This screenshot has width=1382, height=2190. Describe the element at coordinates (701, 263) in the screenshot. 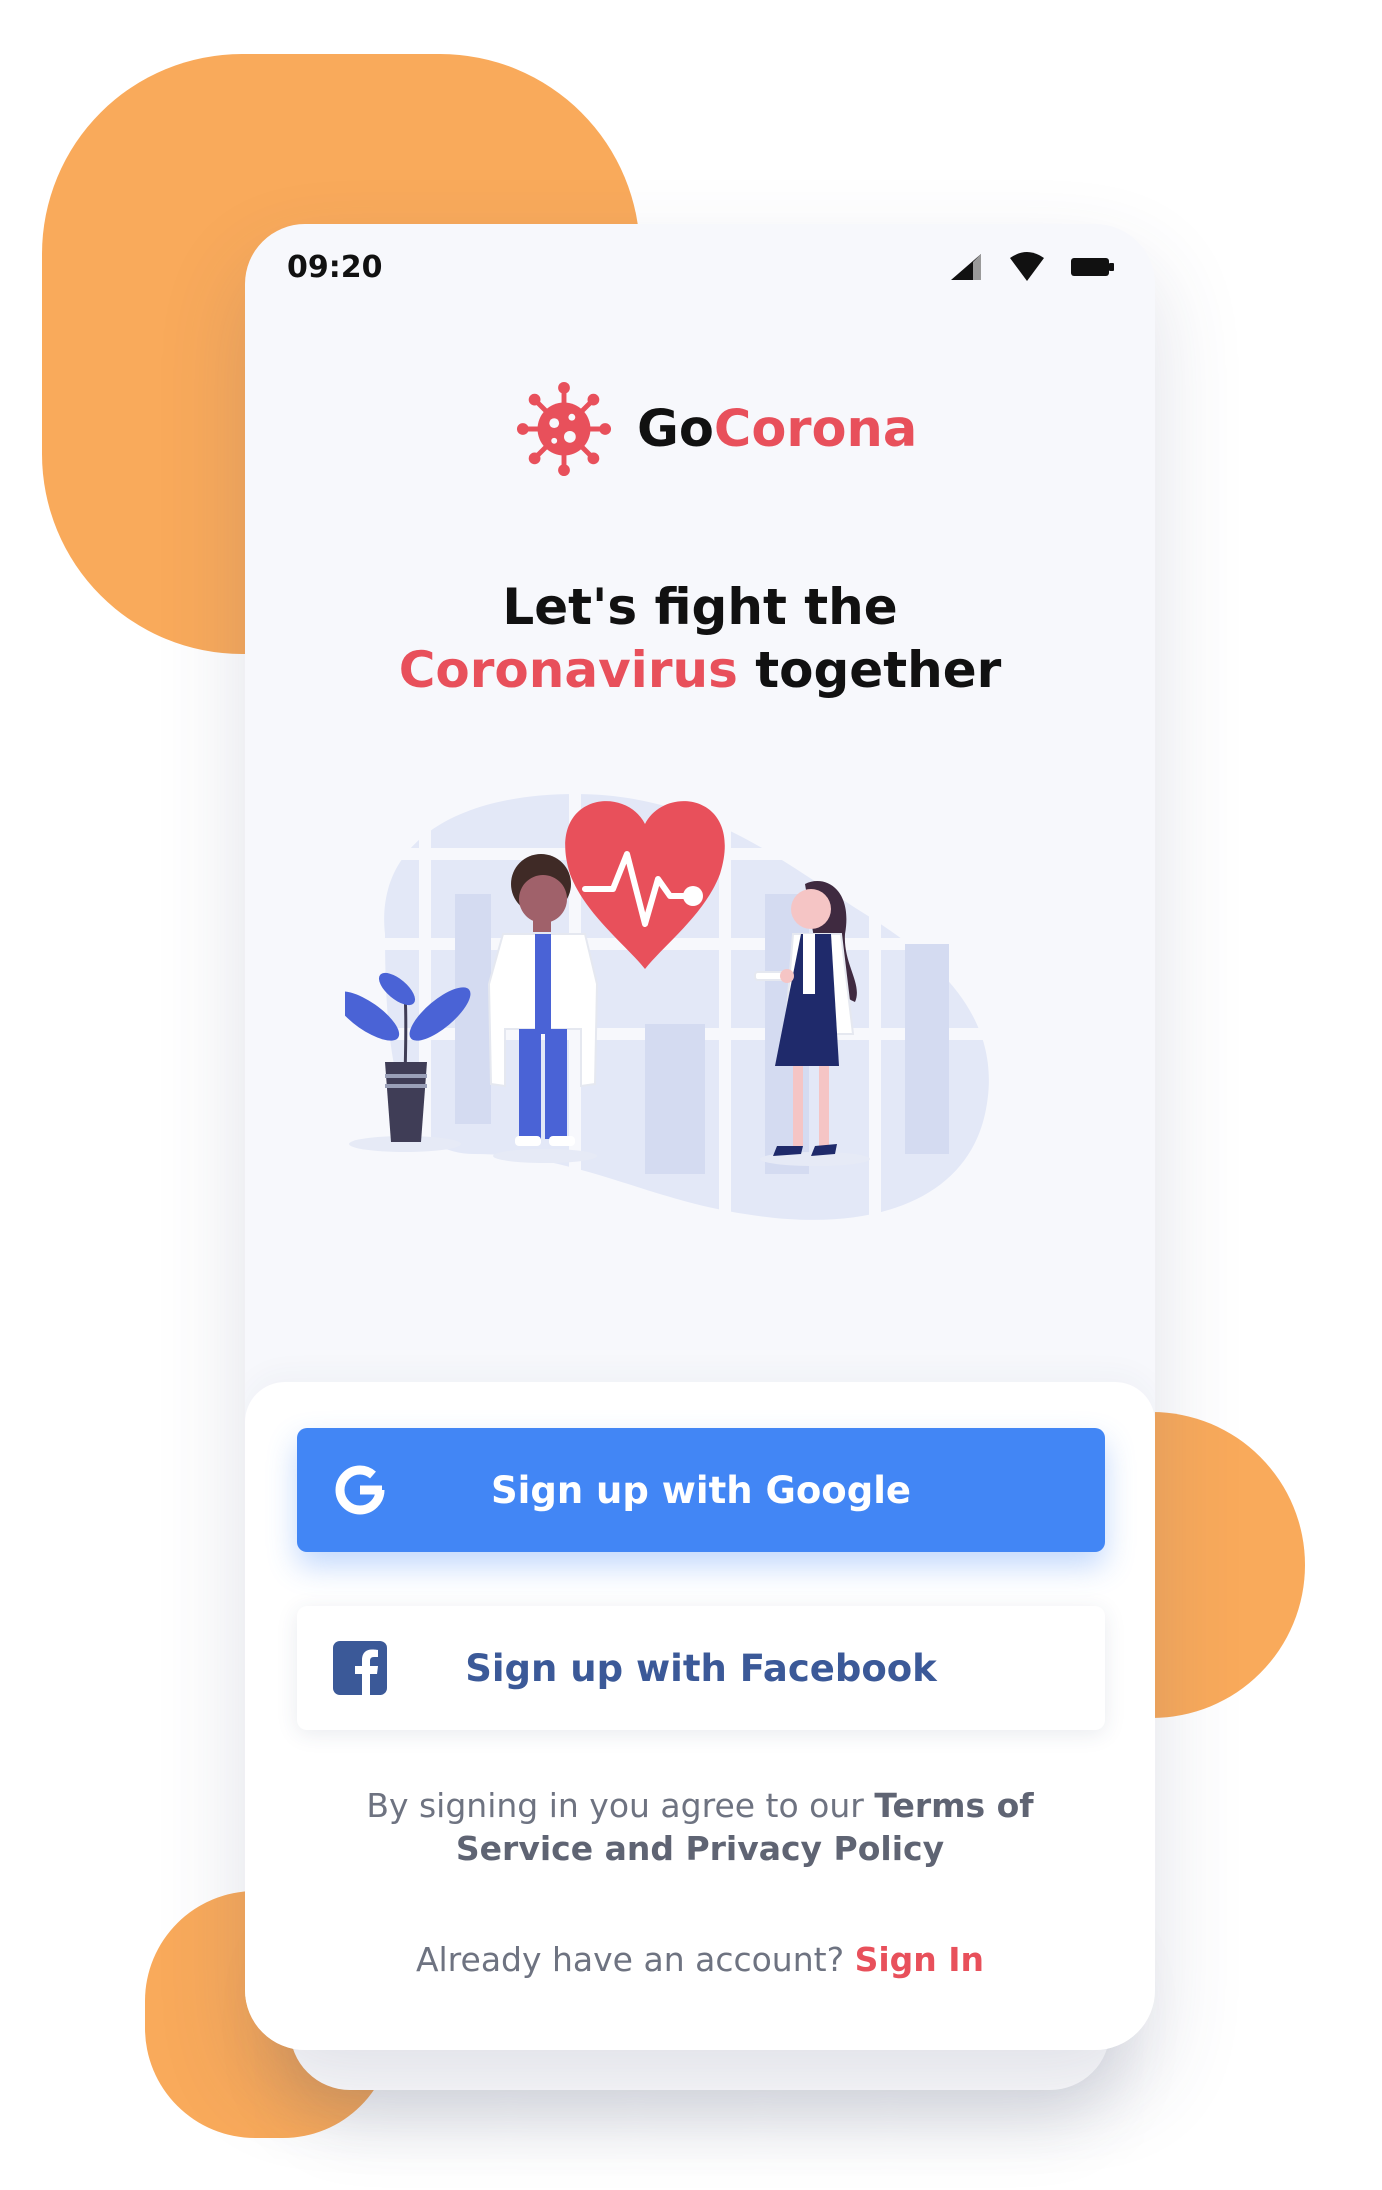

I see `status-bar: 09:20` at that location.